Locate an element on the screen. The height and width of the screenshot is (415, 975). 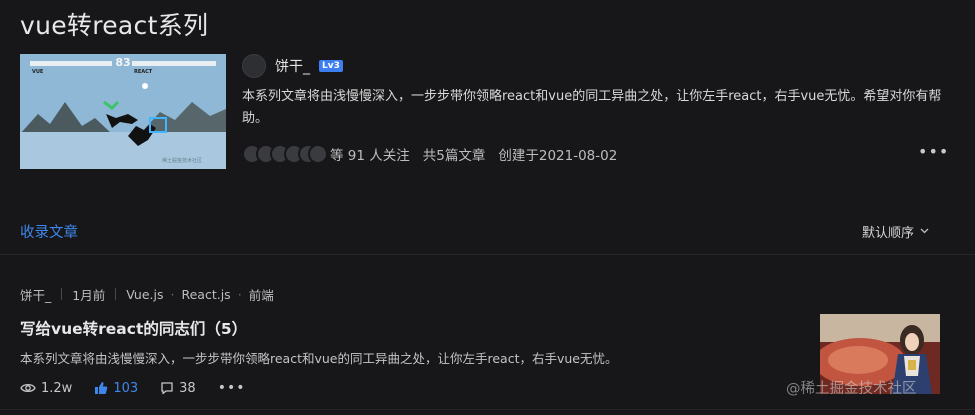
series-stats: 等 91 人关注 共5篇文章 创建于2021-08-02 is located at coordinates (436, 154).